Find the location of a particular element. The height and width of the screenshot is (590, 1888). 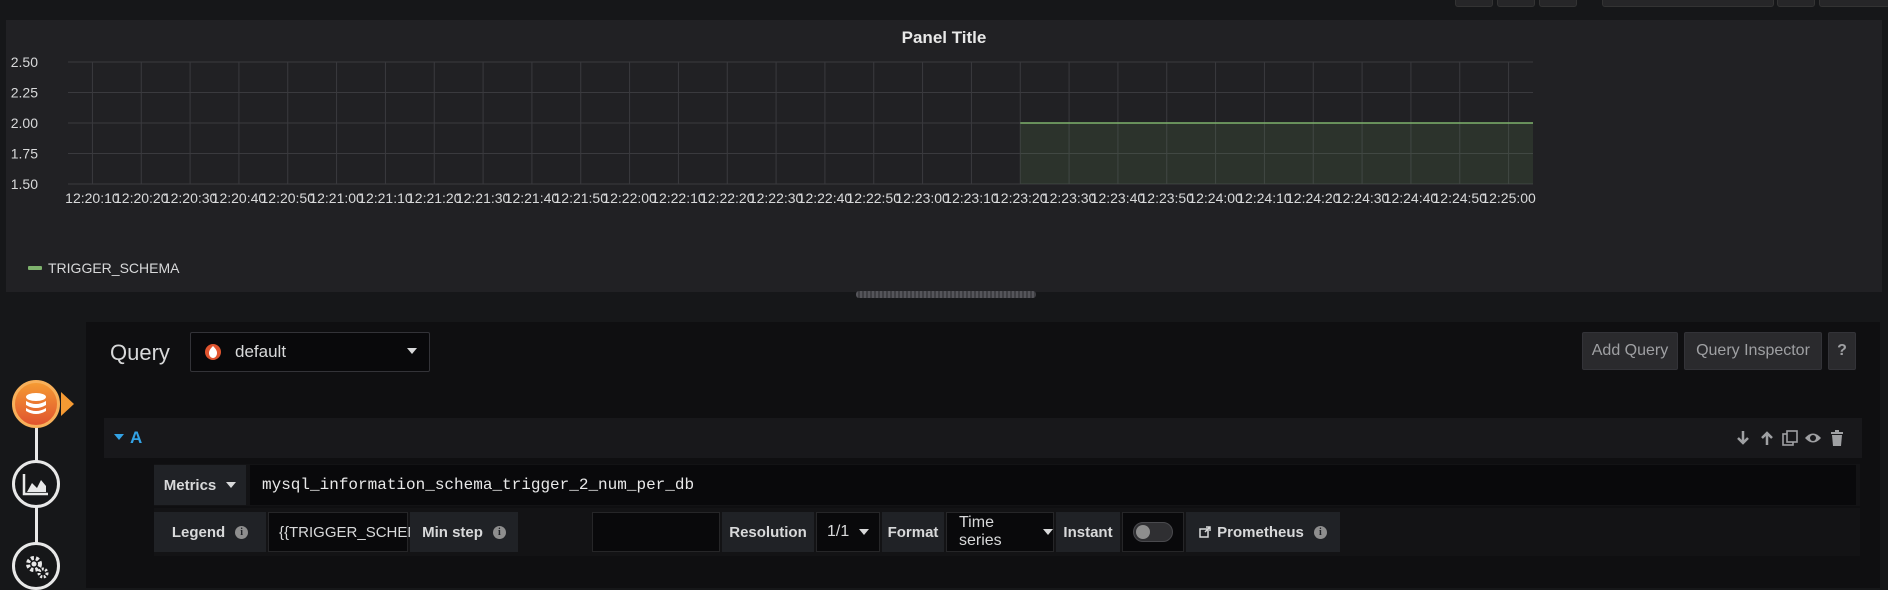

query-row-header: A is located at coordinates (983, 438).